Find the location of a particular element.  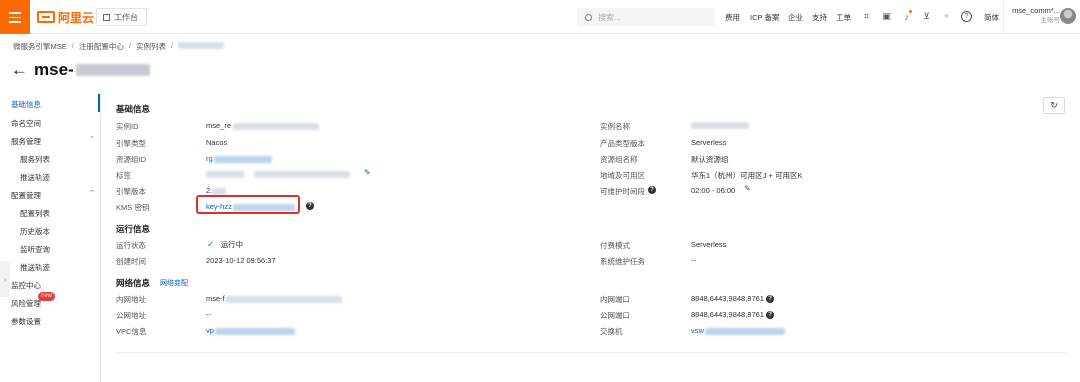

kms-help-icon: ? is located at coordinates (310, 206).